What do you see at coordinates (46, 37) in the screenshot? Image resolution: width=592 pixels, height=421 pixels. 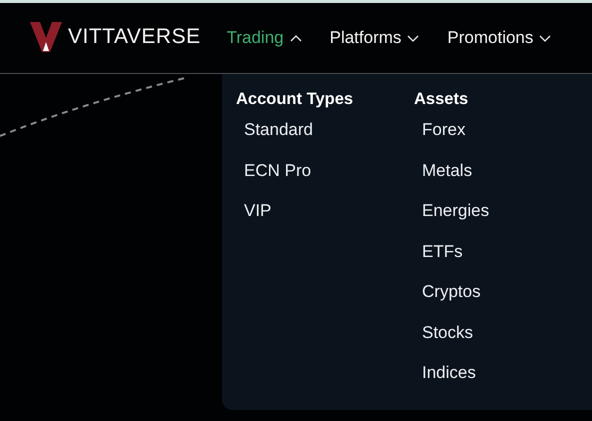 I see `logo-icon` at bounding box center [46, 37].